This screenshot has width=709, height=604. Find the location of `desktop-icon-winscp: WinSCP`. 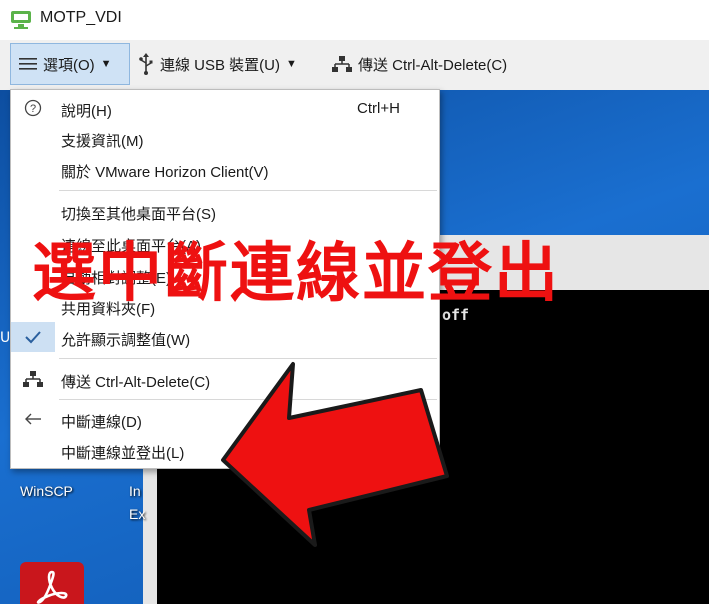

desktop-icon-winscp: WinSCP is located at coordinates (46, 491).